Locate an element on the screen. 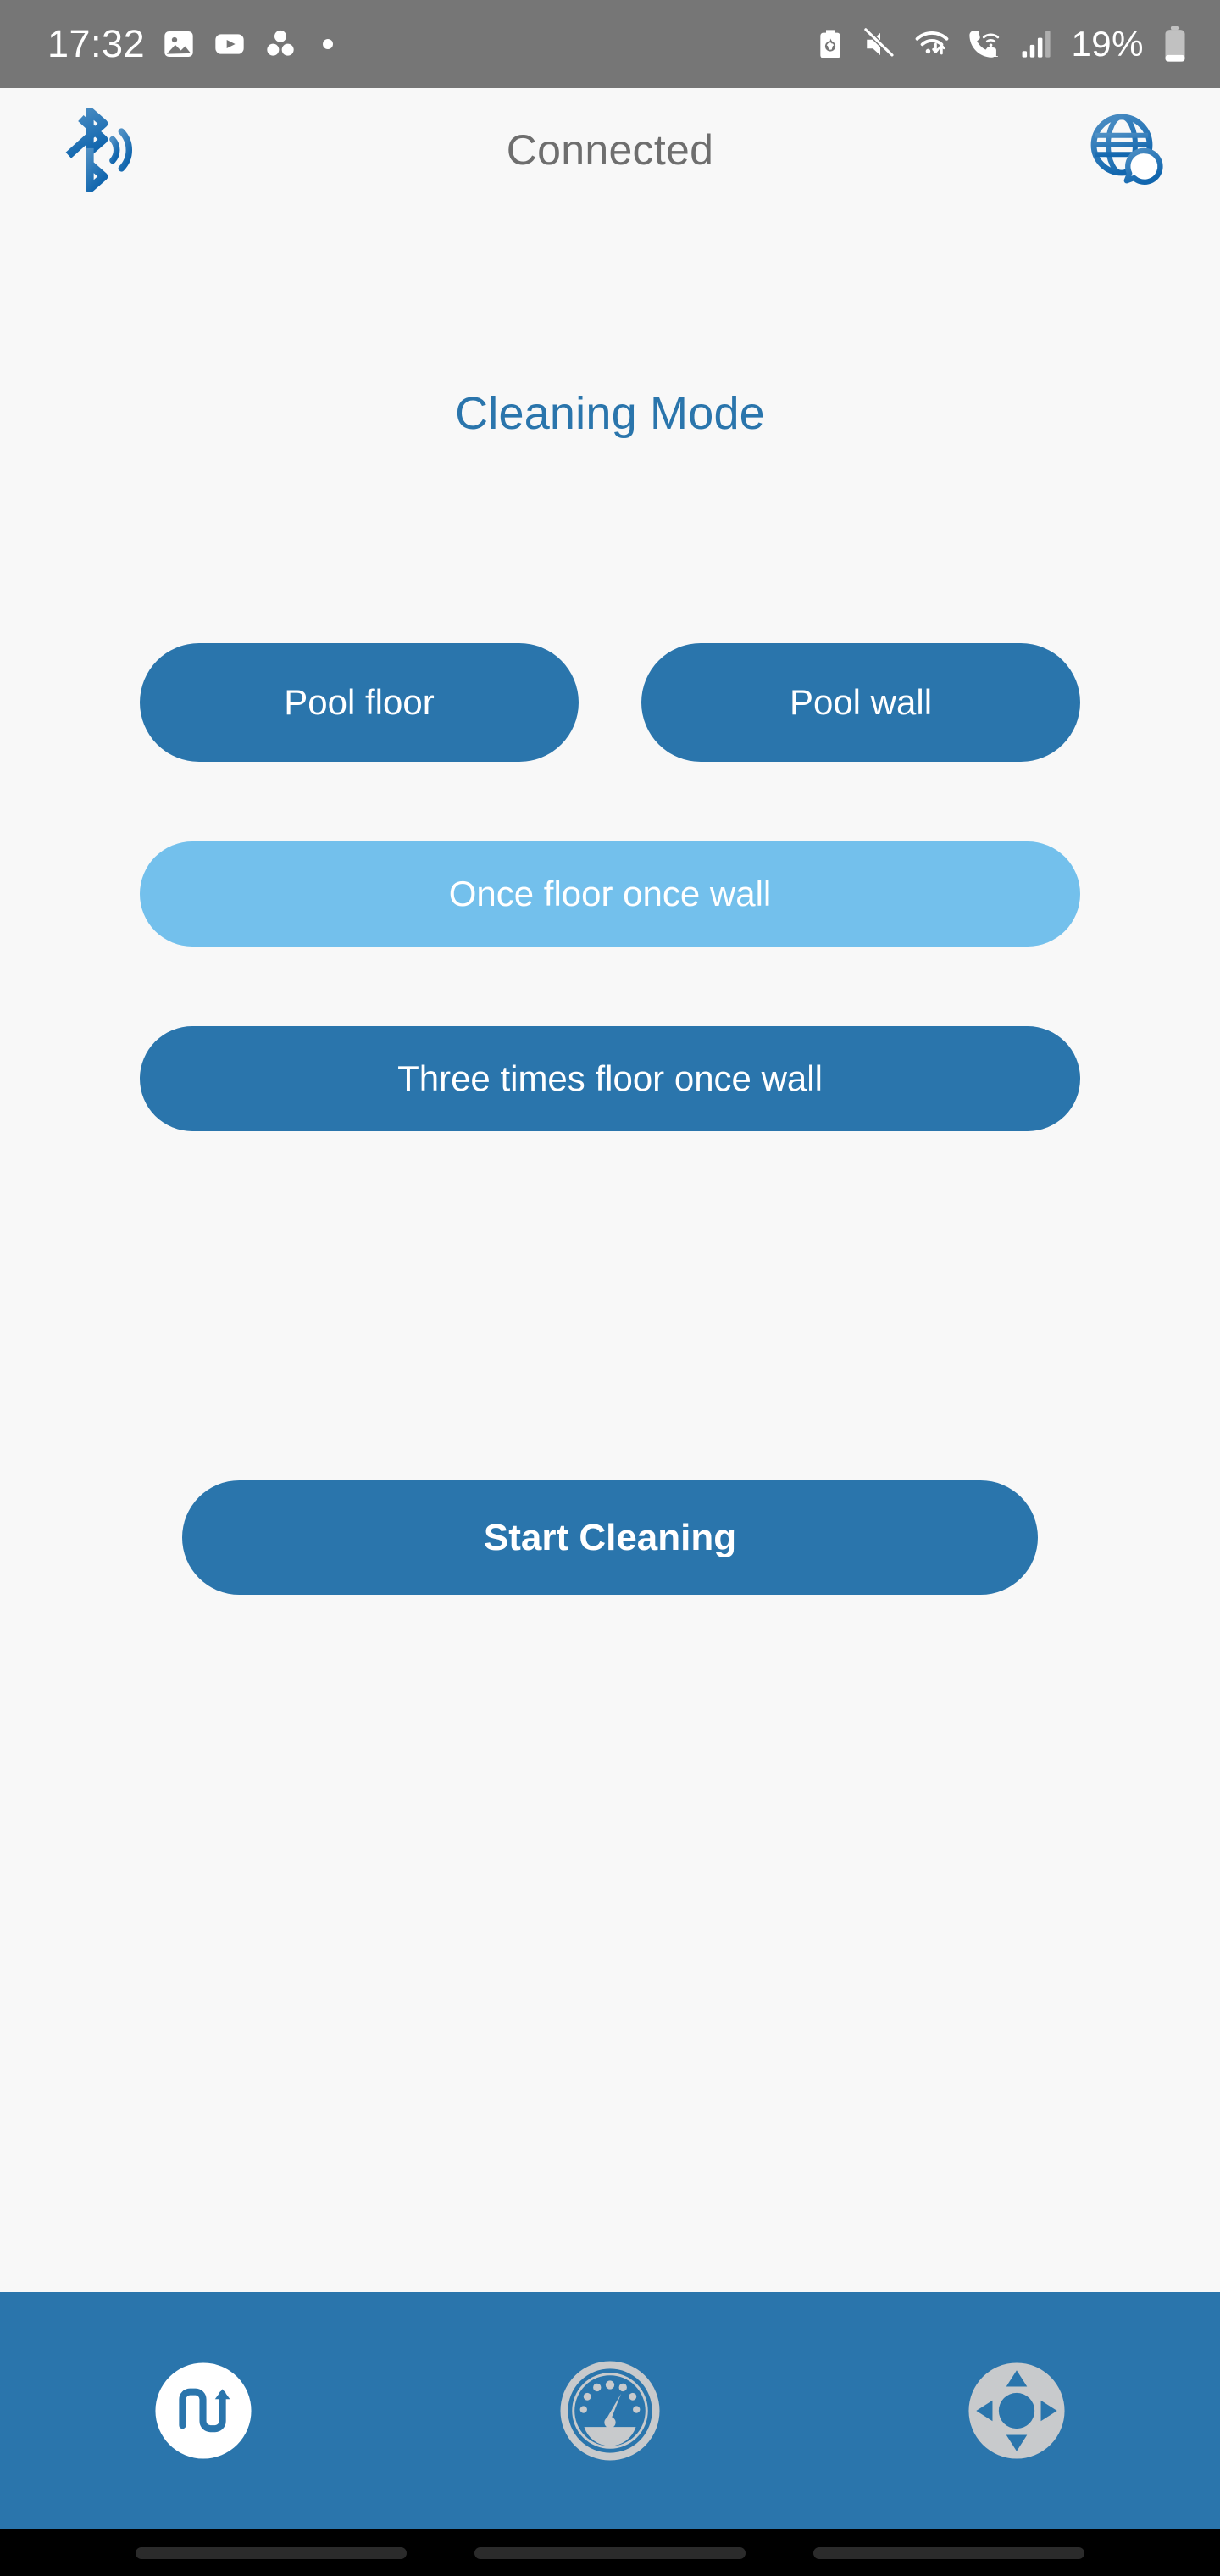  asana-icon is located at coordinates (280, 43).